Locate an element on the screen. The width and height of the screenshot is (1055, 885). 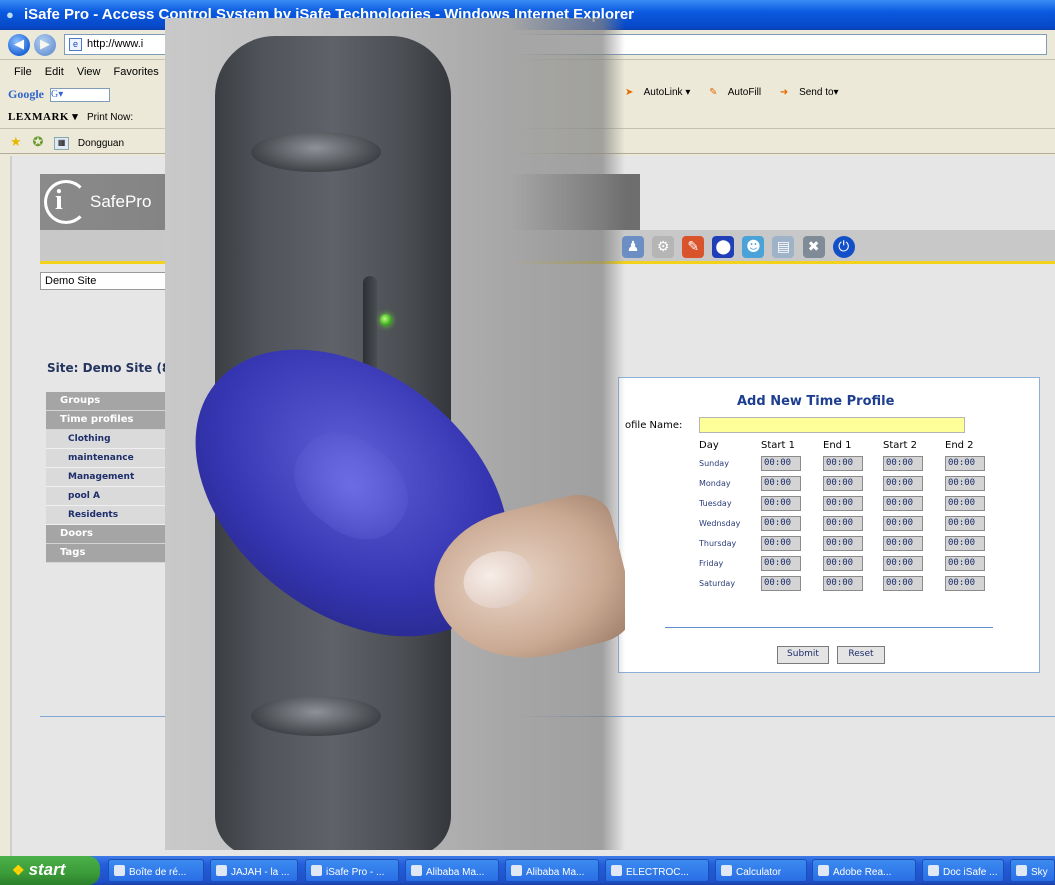
profile-name-input is located at coordinates (832, 425).